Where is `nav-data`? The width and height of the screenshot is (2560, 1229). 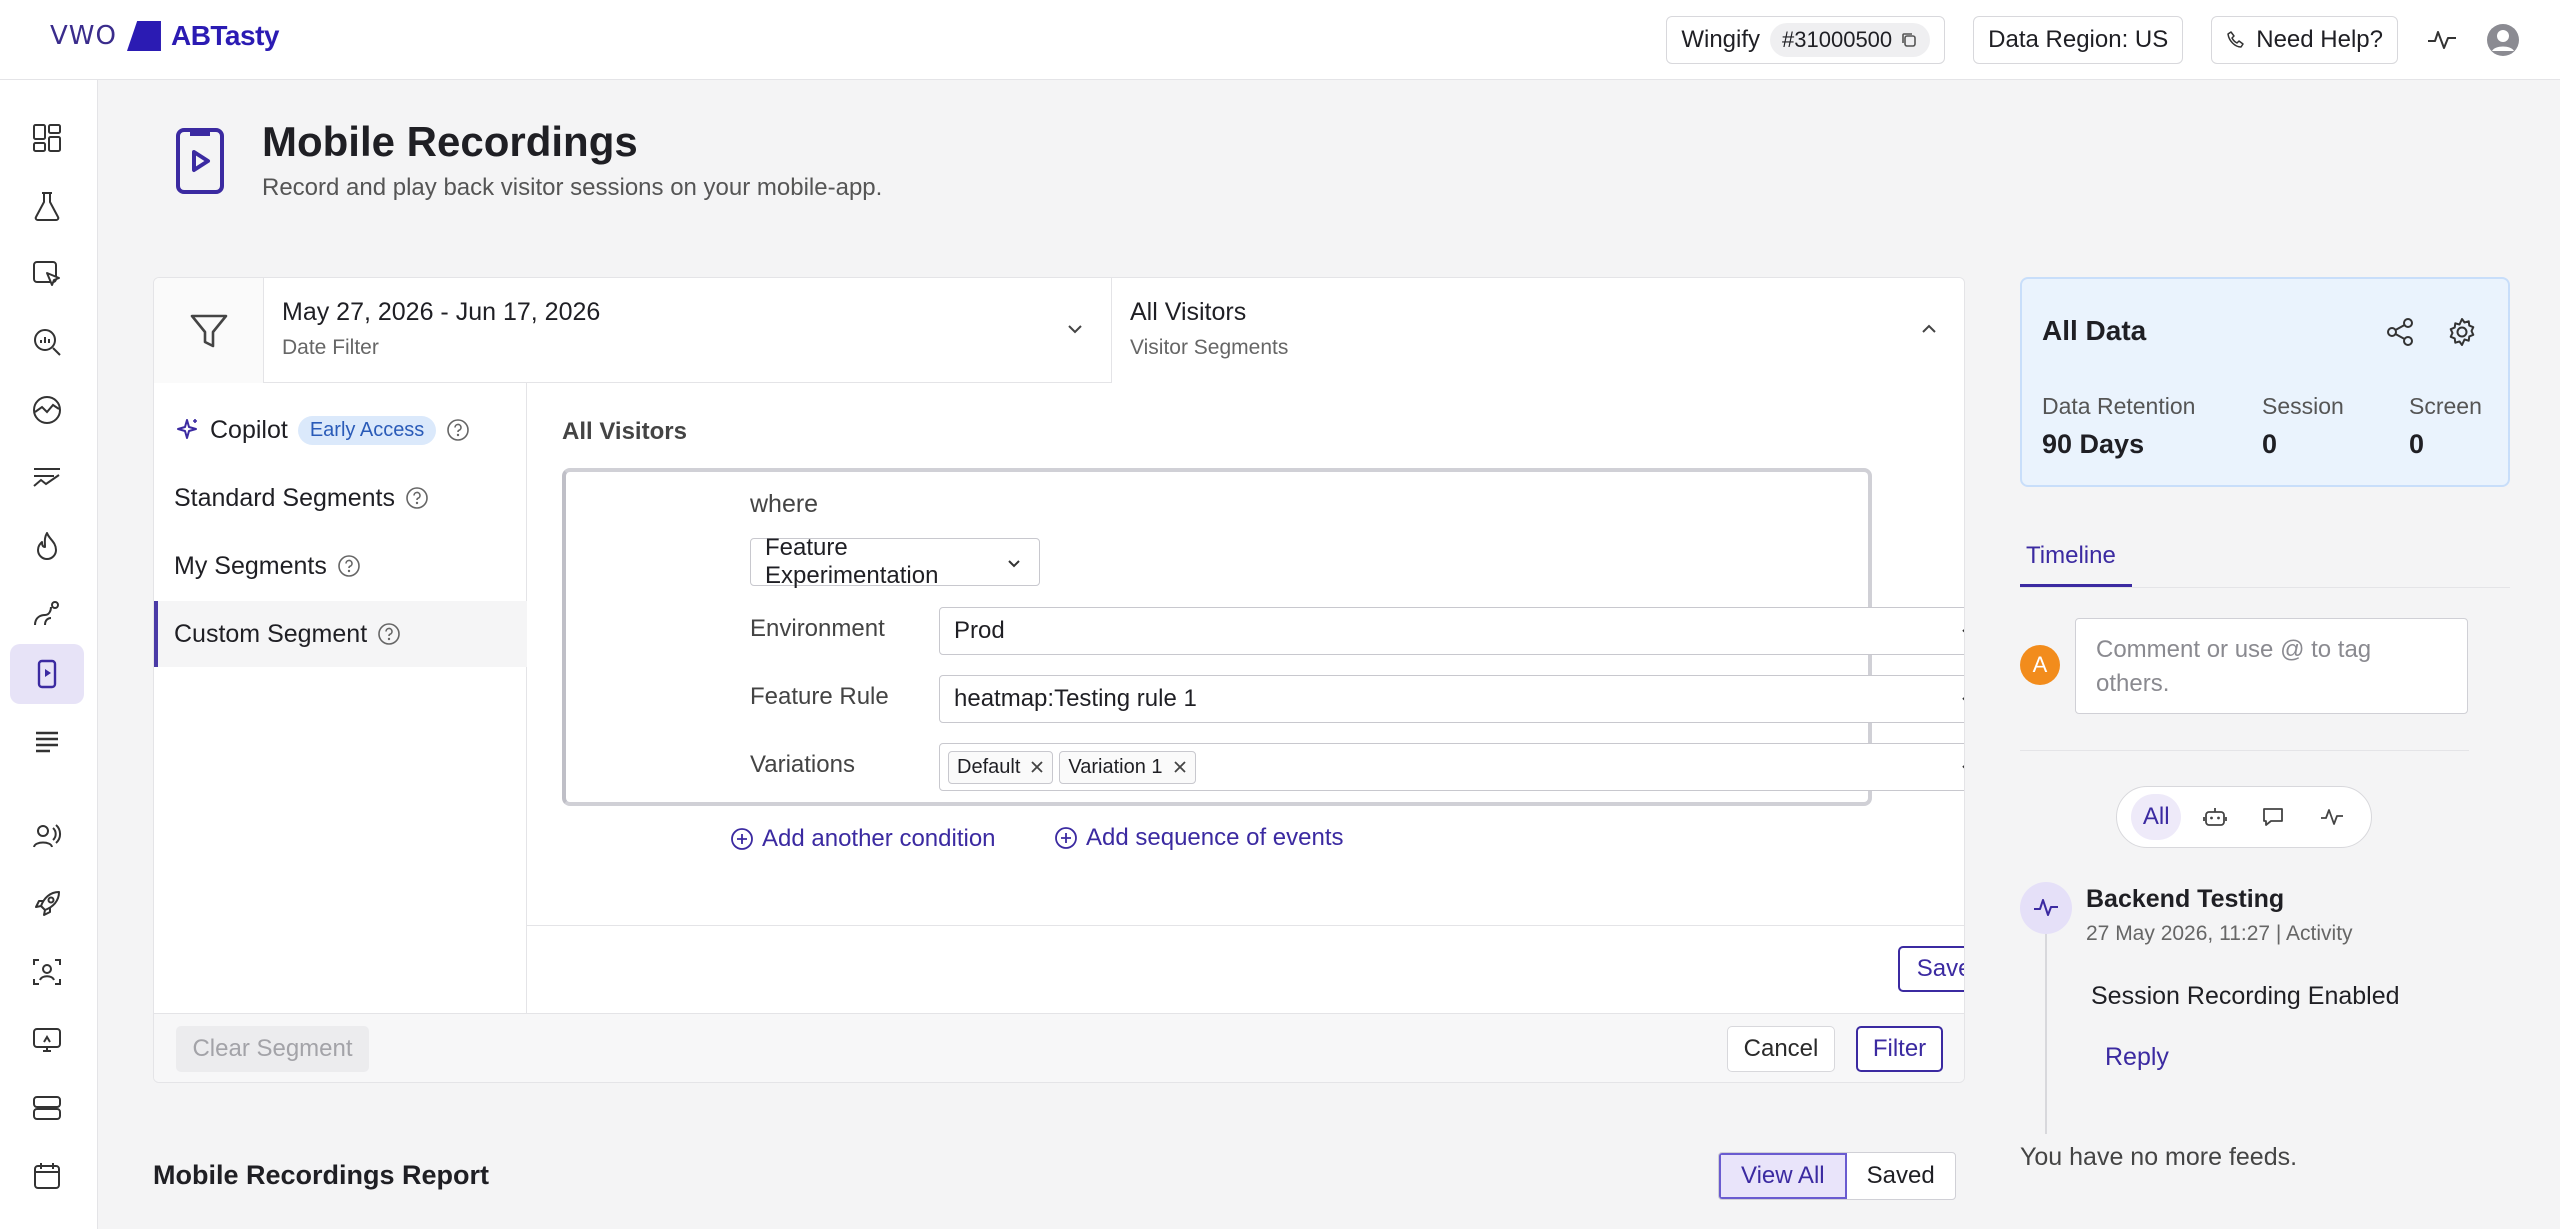
nav-data is located at coordinates (47, 1108).